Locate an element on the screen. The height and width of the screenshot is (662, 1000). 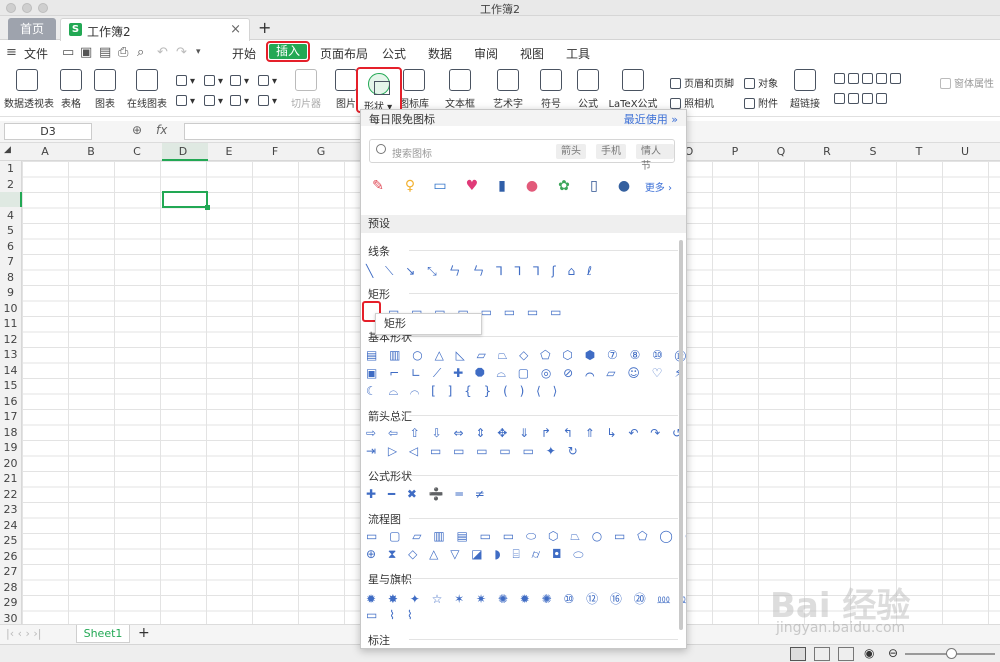
lightbulb-icon: ♀ is located at coordinates (410, 186).